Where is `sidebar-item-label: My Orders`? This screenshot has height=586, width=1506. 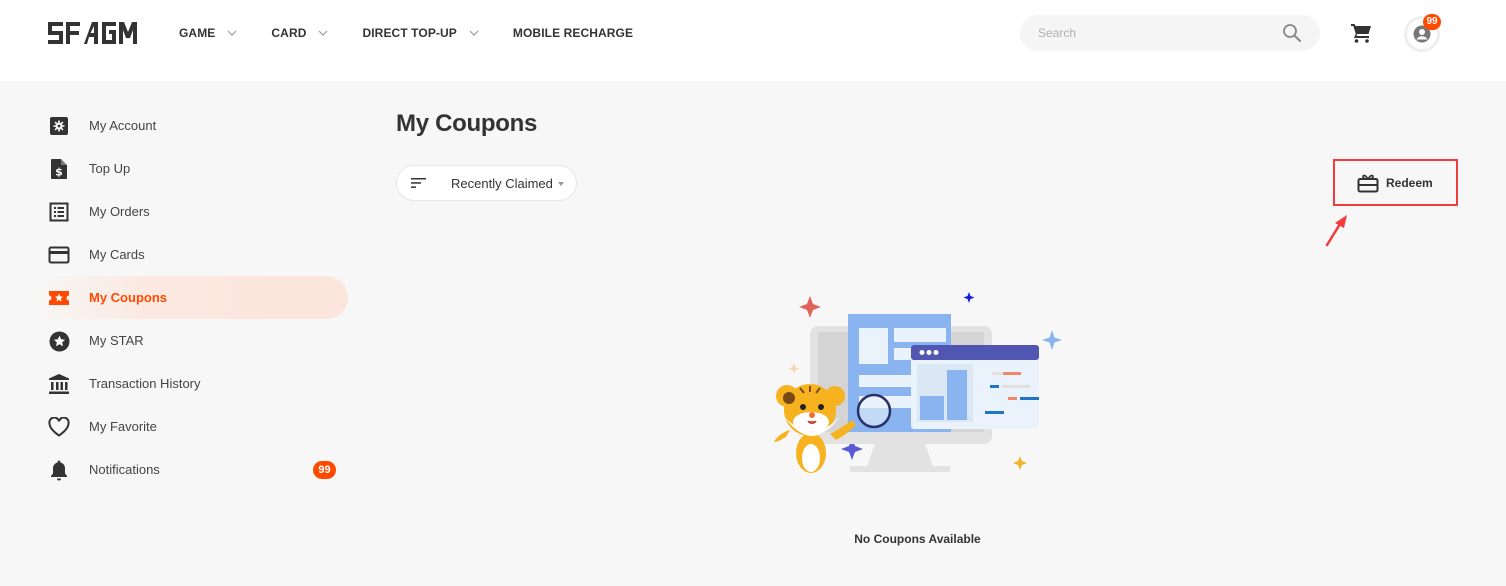 sidebar-item-label: My Orders is located at coordinates (119, 211).